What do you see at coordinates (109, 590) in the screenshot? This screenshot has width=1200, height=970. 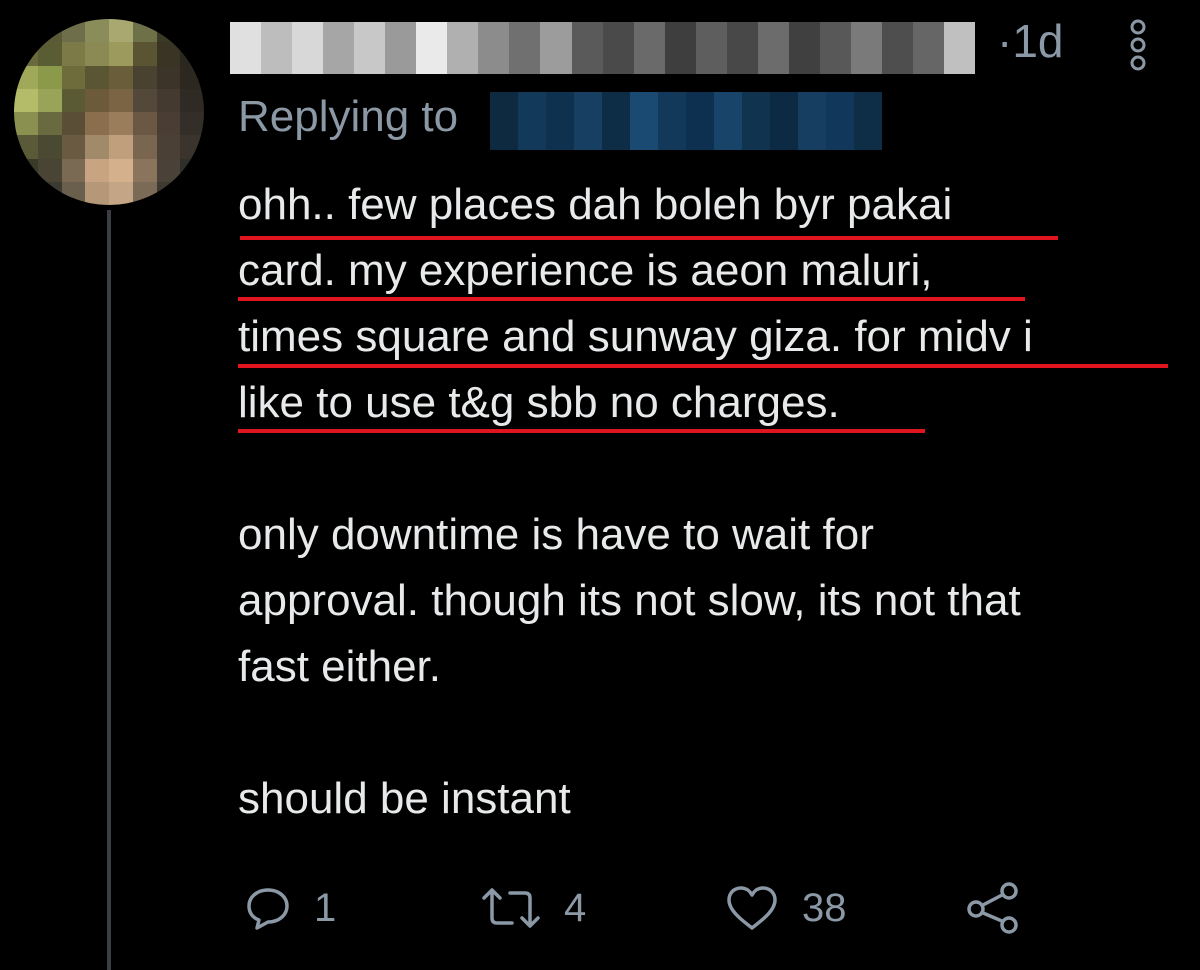 I see `thread-line` at bounding box center [109, 590].